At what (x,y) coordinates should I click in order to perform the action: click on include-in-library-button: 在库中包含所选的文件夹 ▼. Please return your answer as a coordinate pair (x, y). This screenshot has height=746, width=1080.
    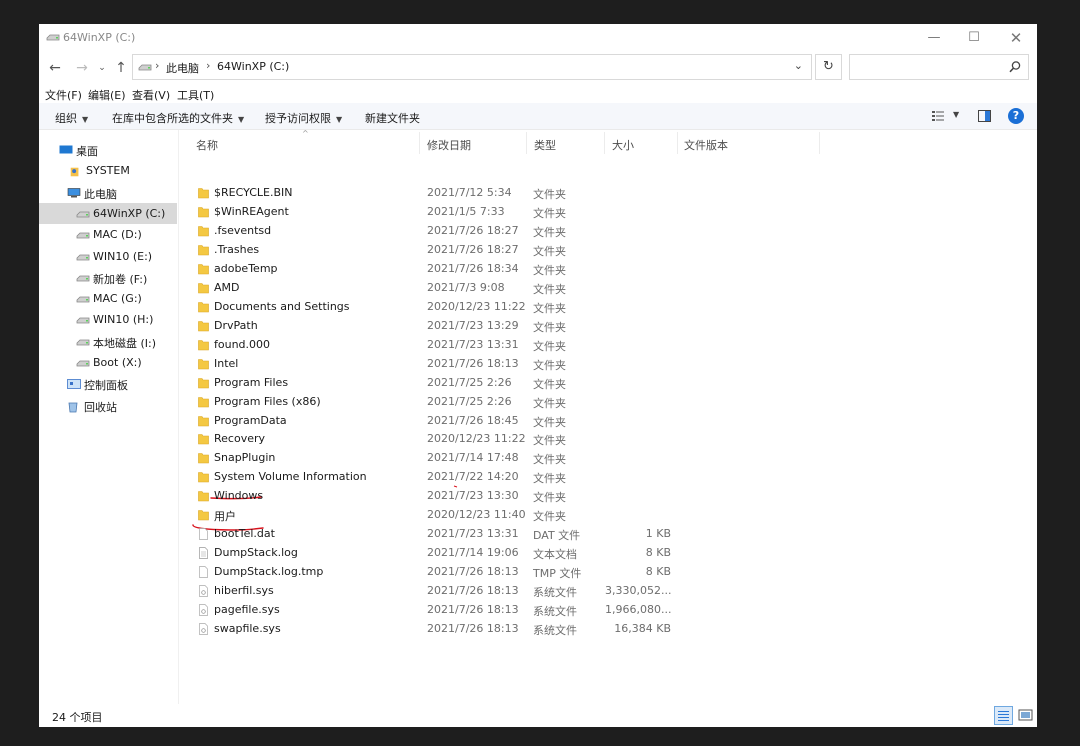
    Looking at the image, I should click on (178, 118).